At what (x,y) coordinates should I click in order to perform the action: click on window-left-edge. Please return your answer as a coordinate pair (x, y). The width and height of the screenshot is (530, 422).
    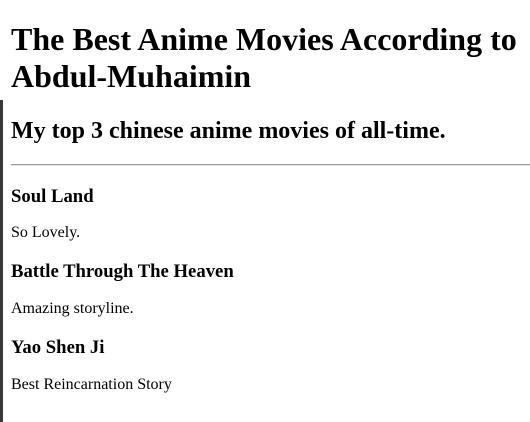
    Looking at the image, I should click on (1, 211).